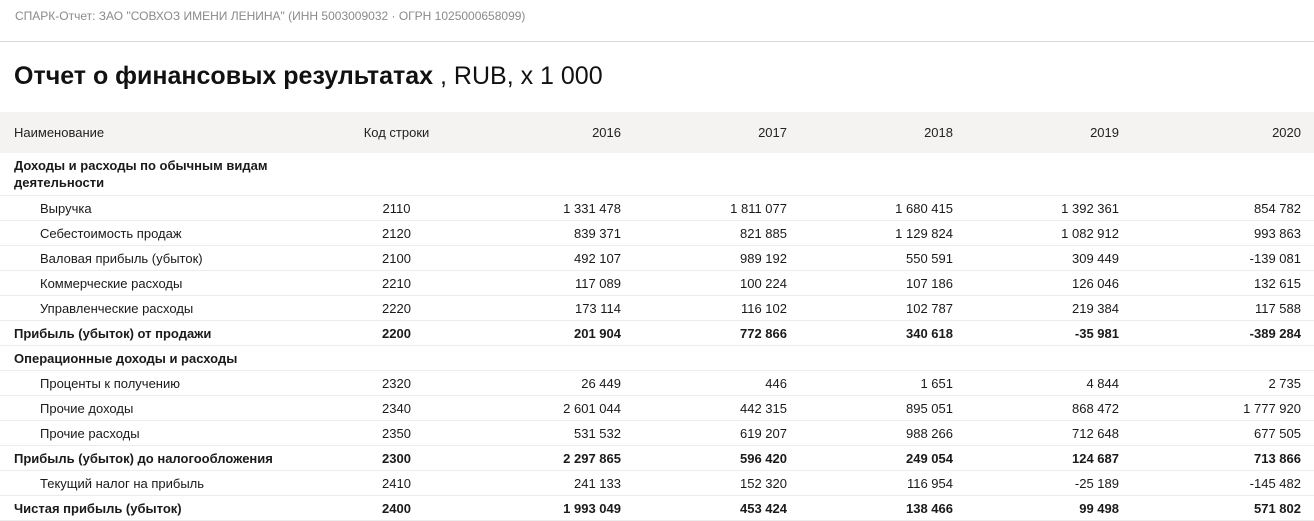 The width and height of the screenshot is (1314, 521). What do you see at coordinates (396, 383) in the screenshot?
I see `row-code-cell: 2320` at bounding box center [396, 383].